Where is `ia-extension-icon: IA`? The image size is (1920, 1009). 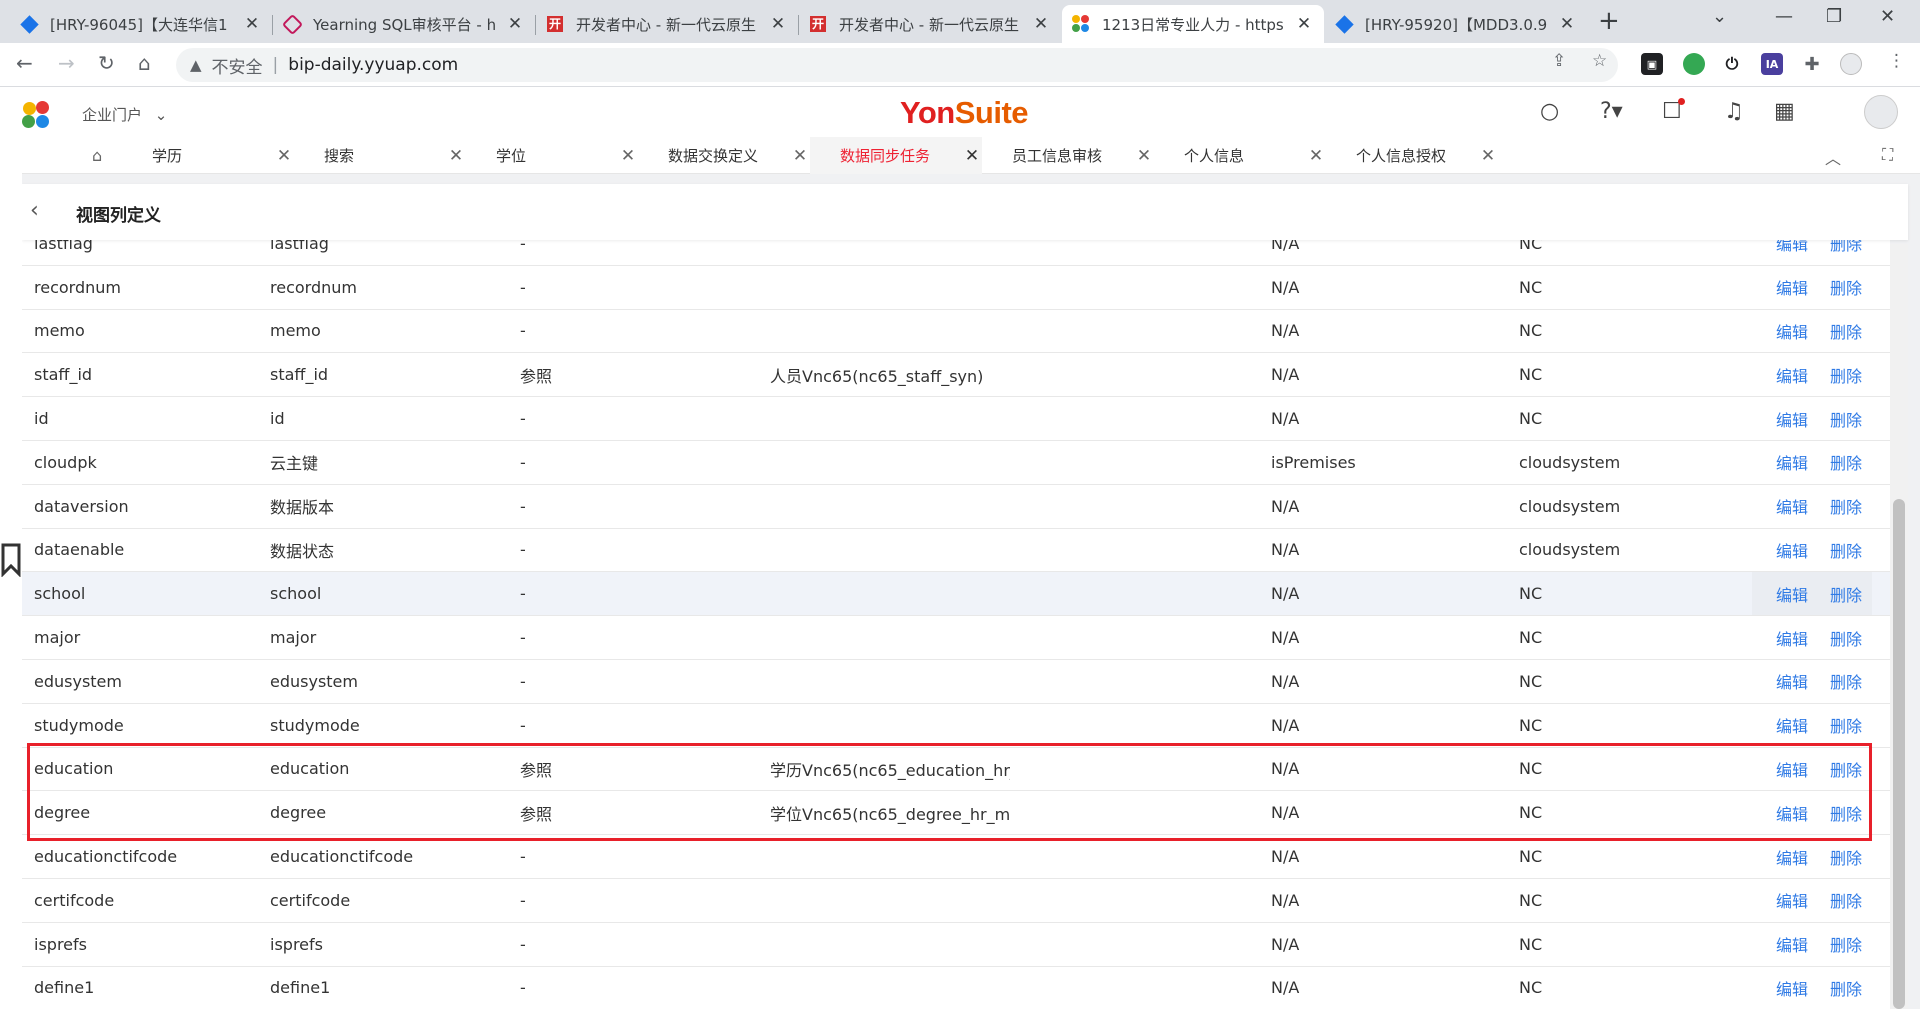
ia-extension-icon: IA is located at coordinates (1772, 64).